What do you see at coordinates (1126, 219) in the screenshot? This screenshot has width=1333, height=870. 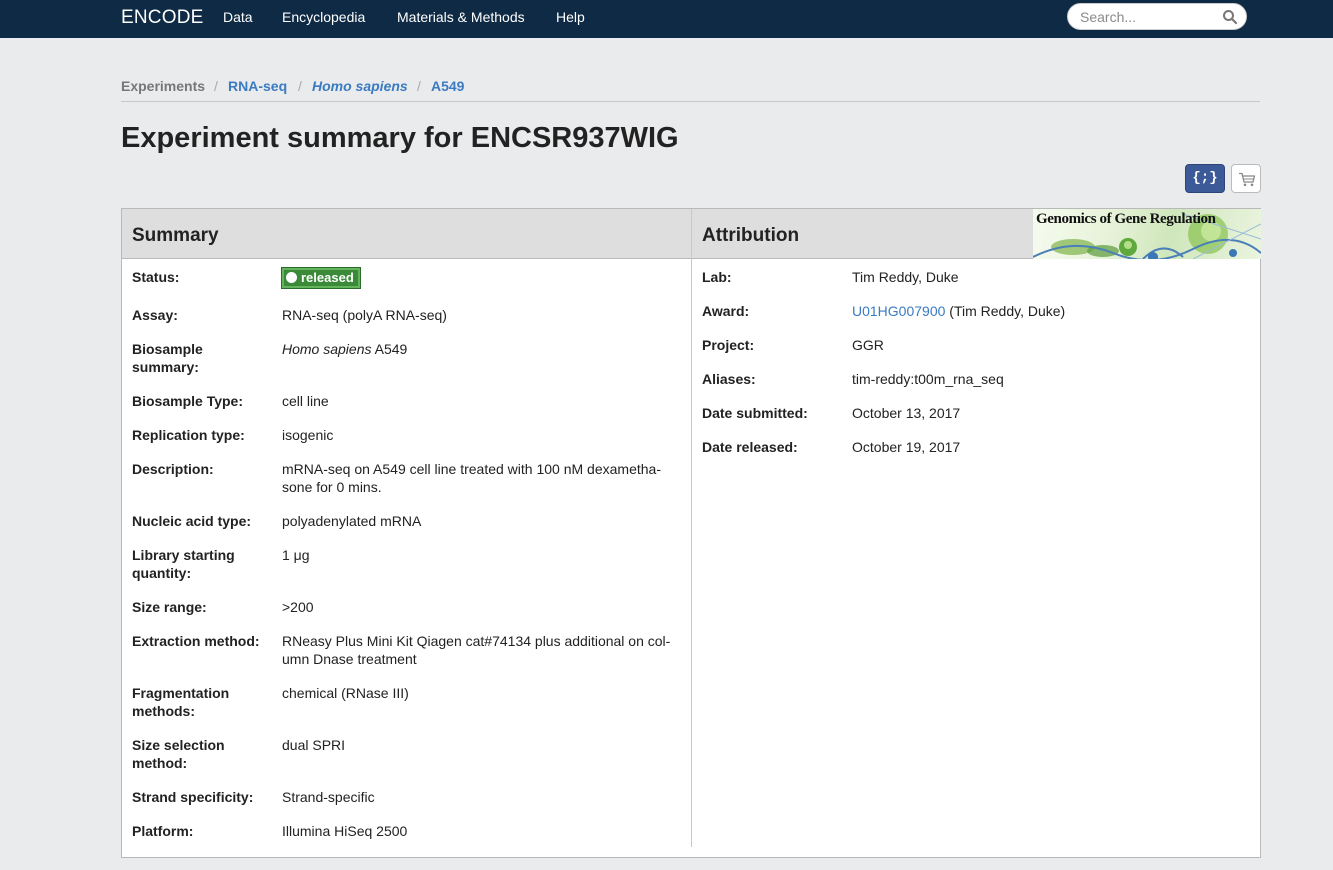 I see `ggr-logo-text: Genomics of Gene Regulation` at bounding box center [1126, 219].